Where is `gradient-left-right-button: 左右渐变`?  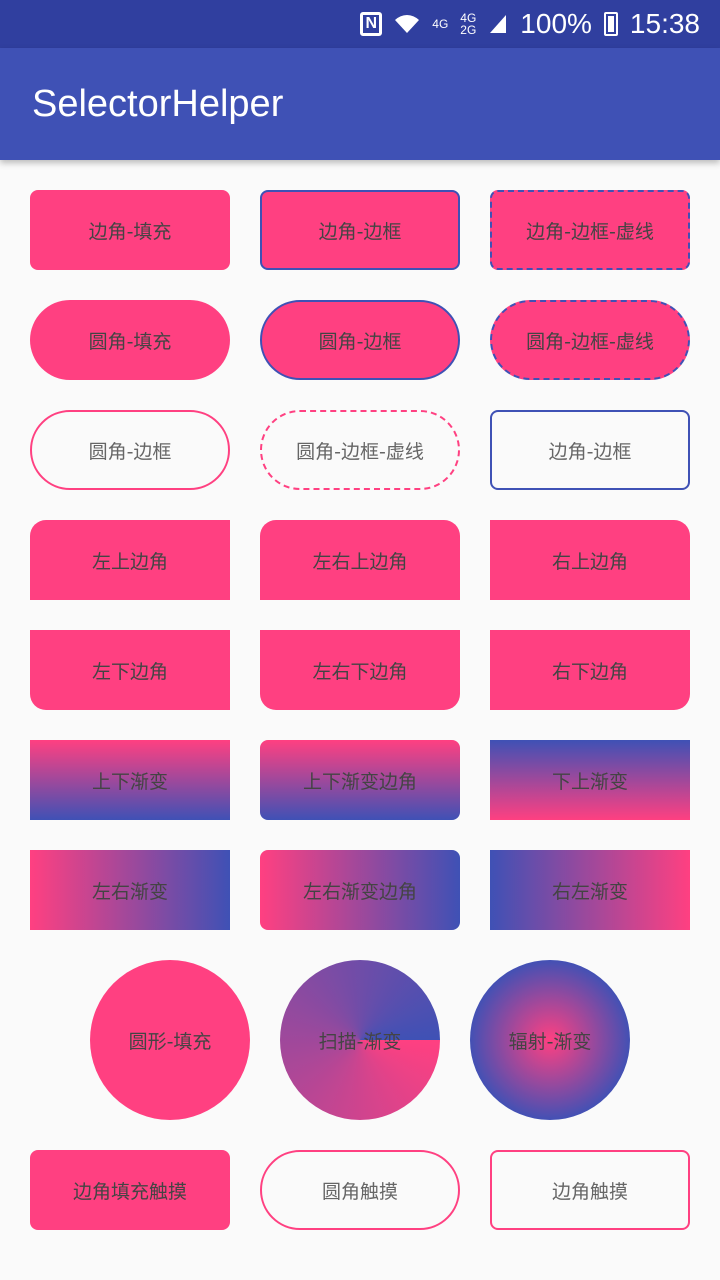 gradient-left-right-button: 左右渐变 is located at coordinates (130, 890).